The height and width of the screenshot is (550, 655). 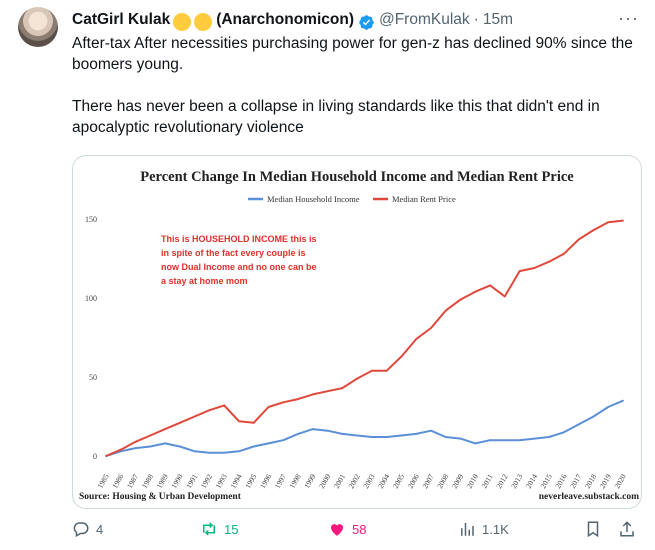 I want to click on views-button: 1.1K, so click(x=483, y=529).